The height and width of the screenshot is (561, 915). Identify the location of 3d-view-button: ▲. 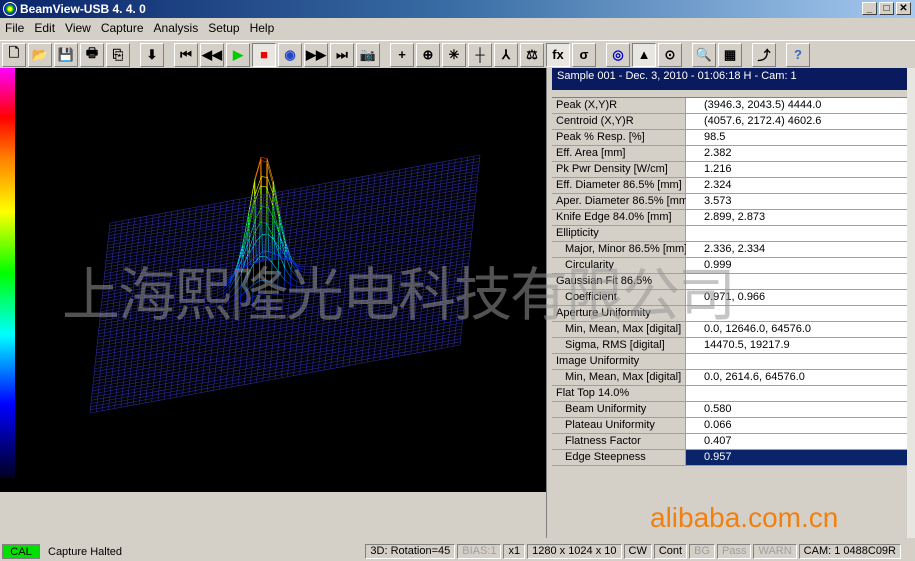
(644, 54).